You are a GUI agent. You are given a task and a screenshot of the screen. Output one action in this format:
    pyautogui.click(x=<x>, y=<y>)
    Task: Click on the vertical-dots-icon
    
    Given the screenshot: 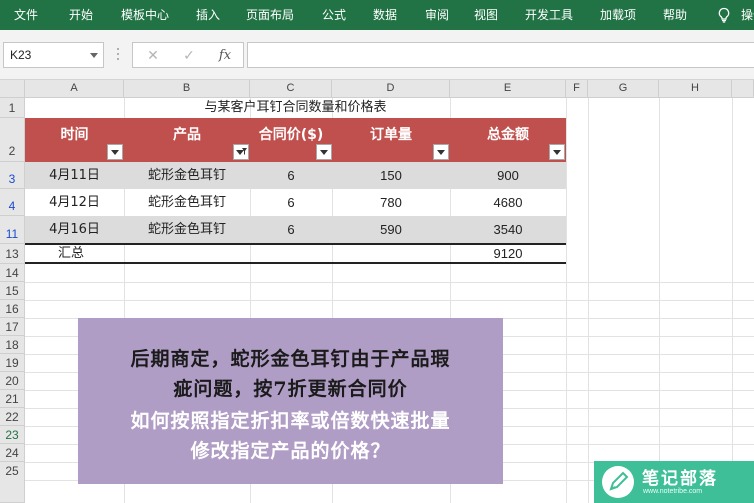 What is the action you would take?
    pyautogui.click(x=118, y=54)
    